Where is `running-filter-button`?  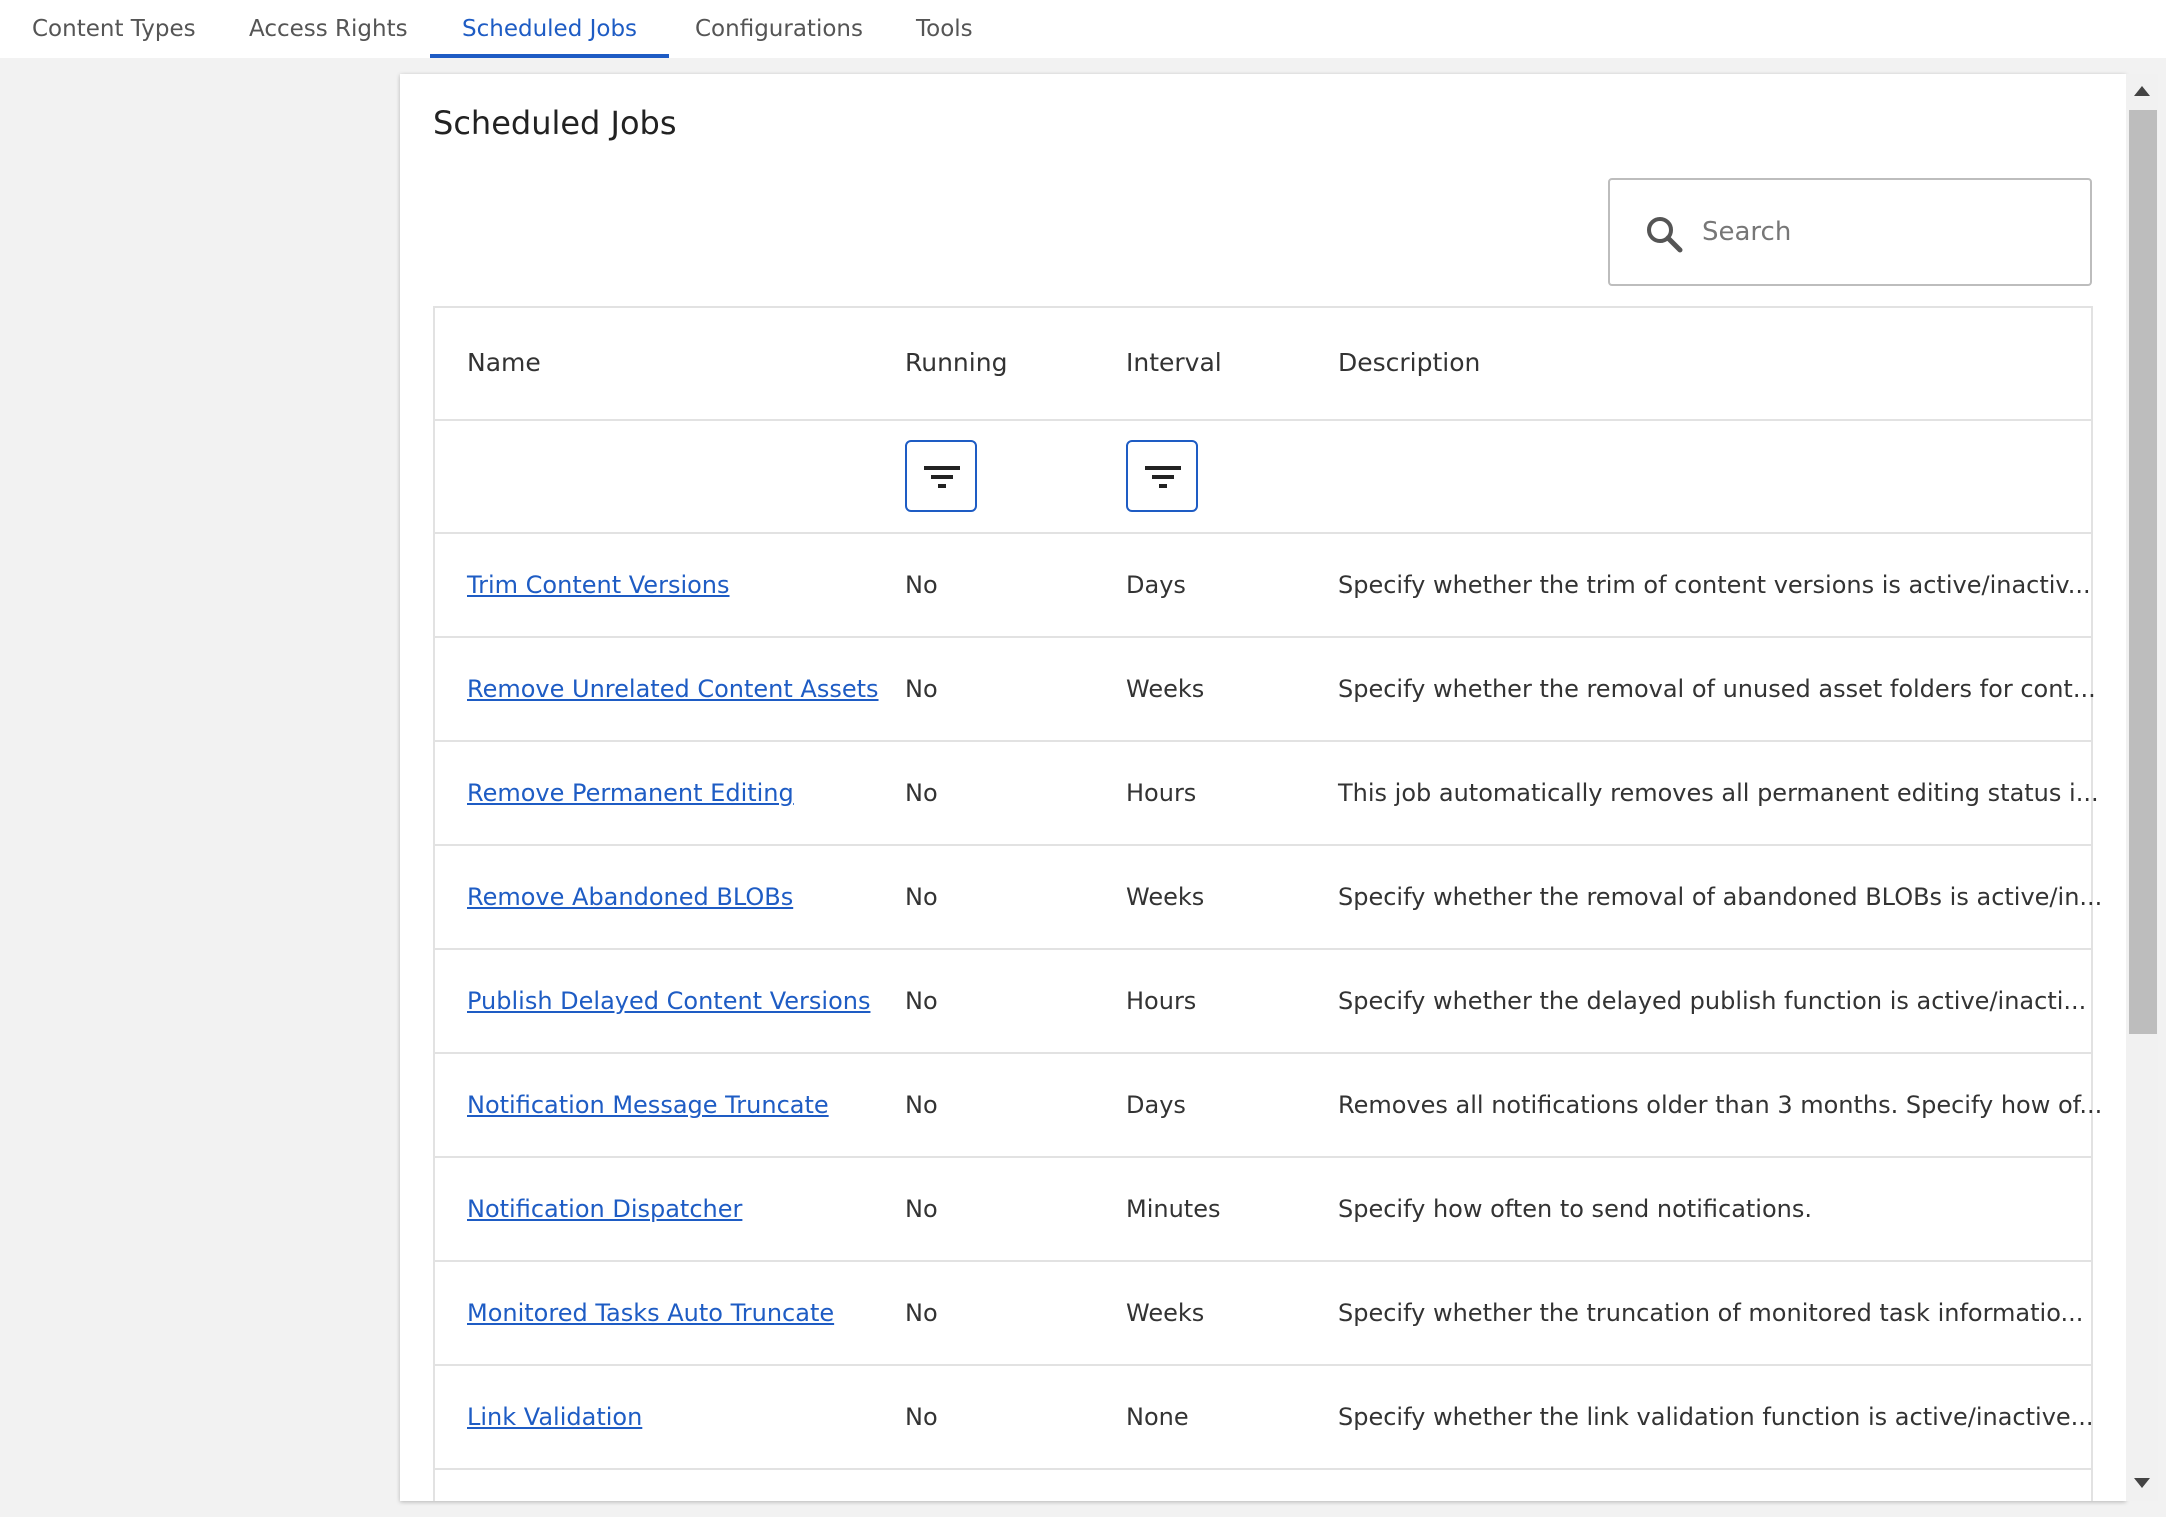
running-filter-button is located at coordinates (941, 476).